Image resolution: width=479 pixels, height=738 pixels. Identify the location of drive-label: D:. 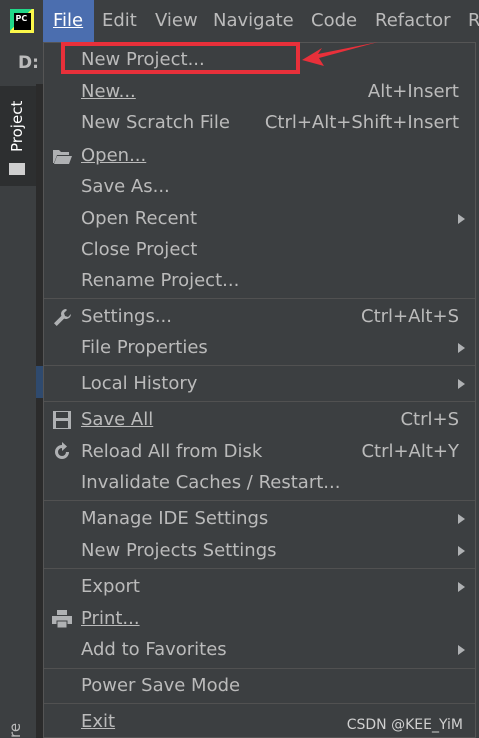
(28, 63).